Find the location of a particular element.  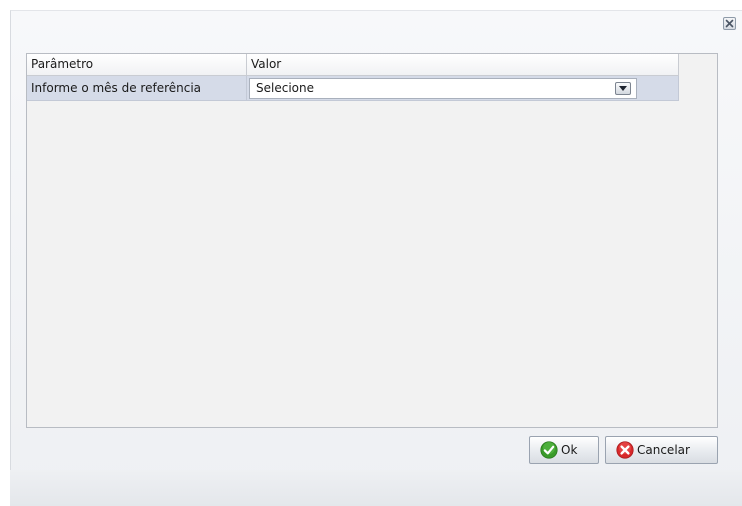

ok-button-label: Ok is located at coordinates (569, 450).